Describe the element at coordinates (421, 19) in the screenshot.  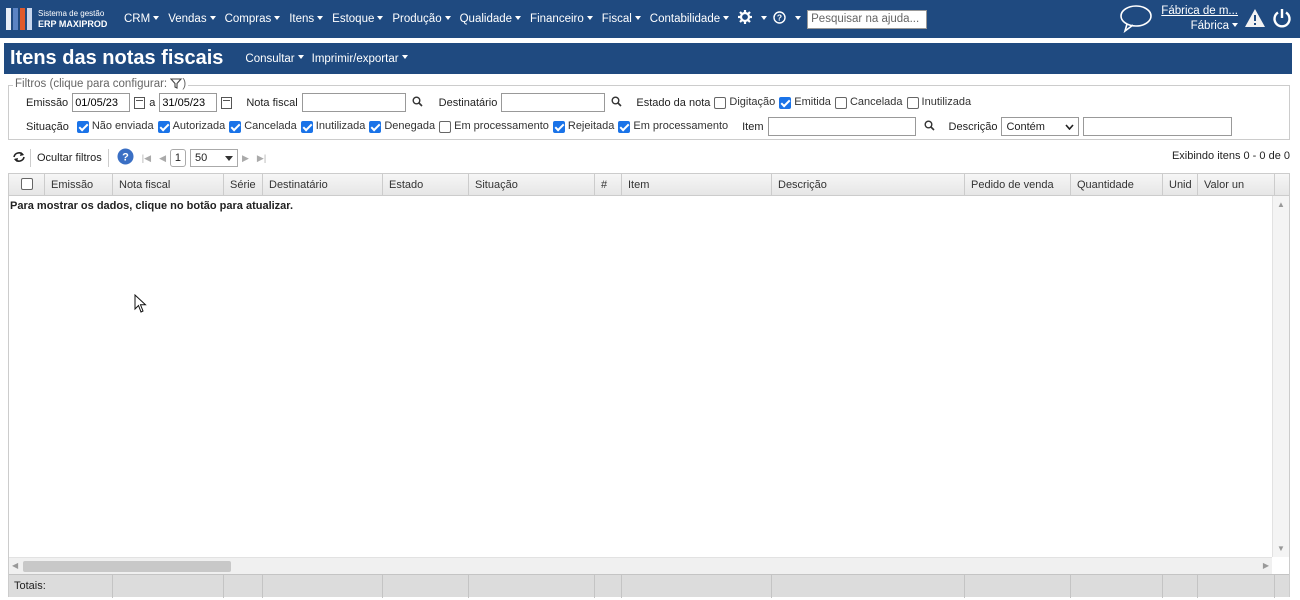
I see `menu-producao: Produção` at that location.